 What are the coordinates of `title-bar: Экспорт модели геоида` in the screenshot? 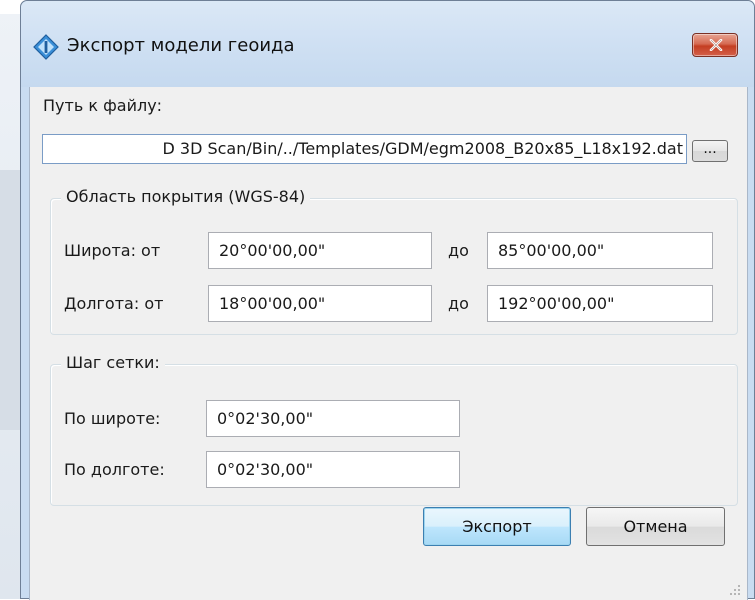 It's located at (387, 44).